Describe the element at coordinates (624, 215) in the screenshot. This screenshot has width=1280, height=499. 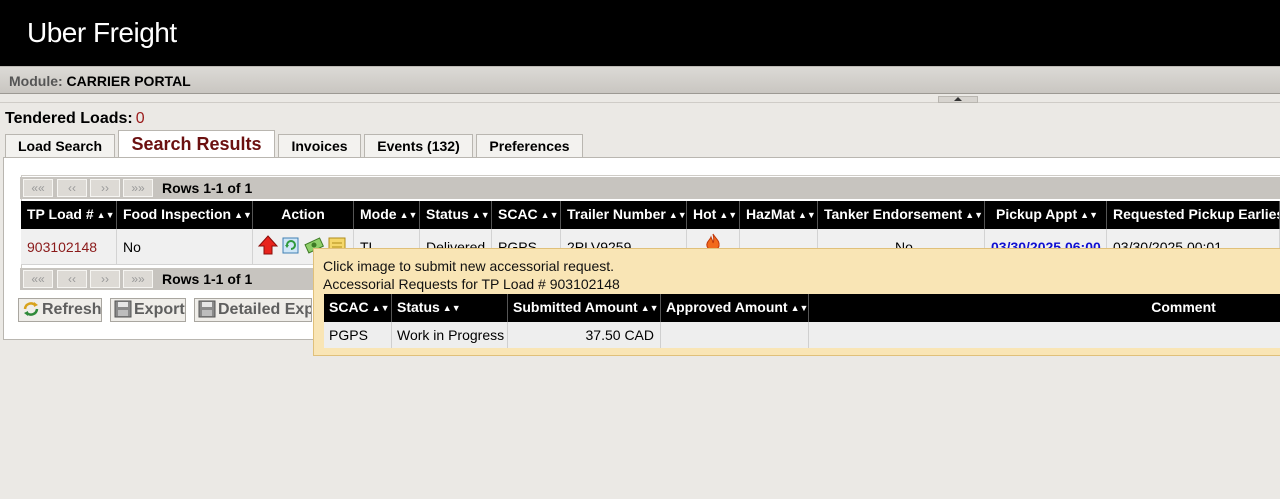
I see `col-trailer-number: Trailer Number ▲▼` at that location.